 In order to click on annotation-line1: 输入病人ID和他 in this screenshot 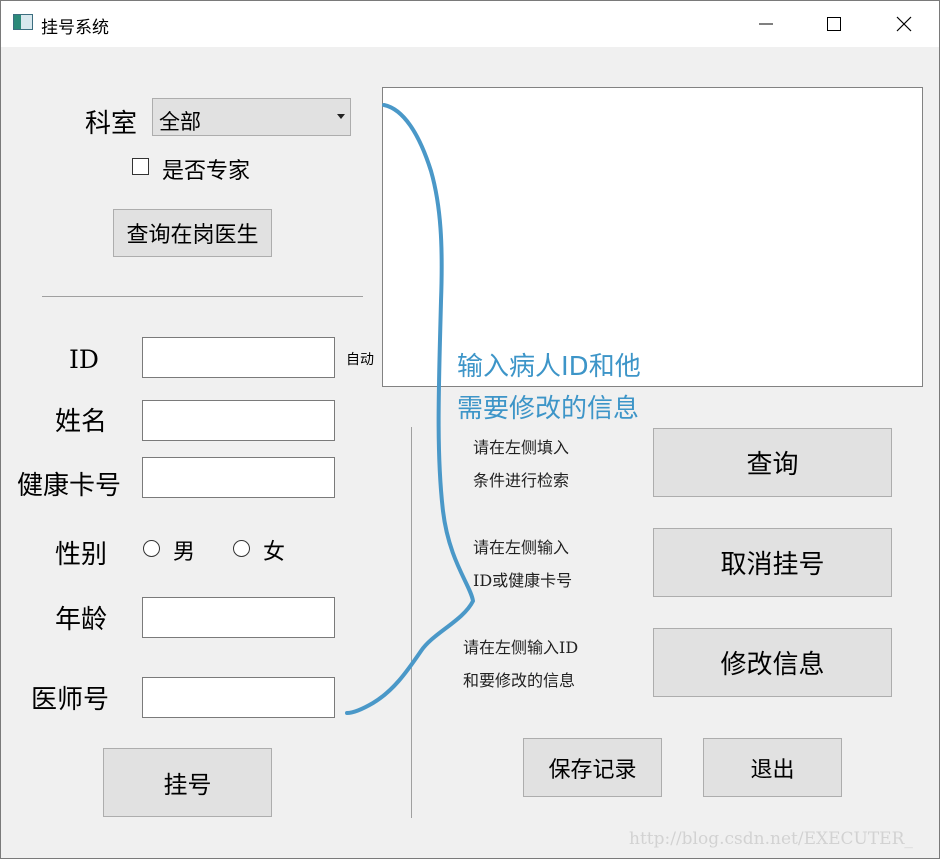, I will do `click(549, 367)`.